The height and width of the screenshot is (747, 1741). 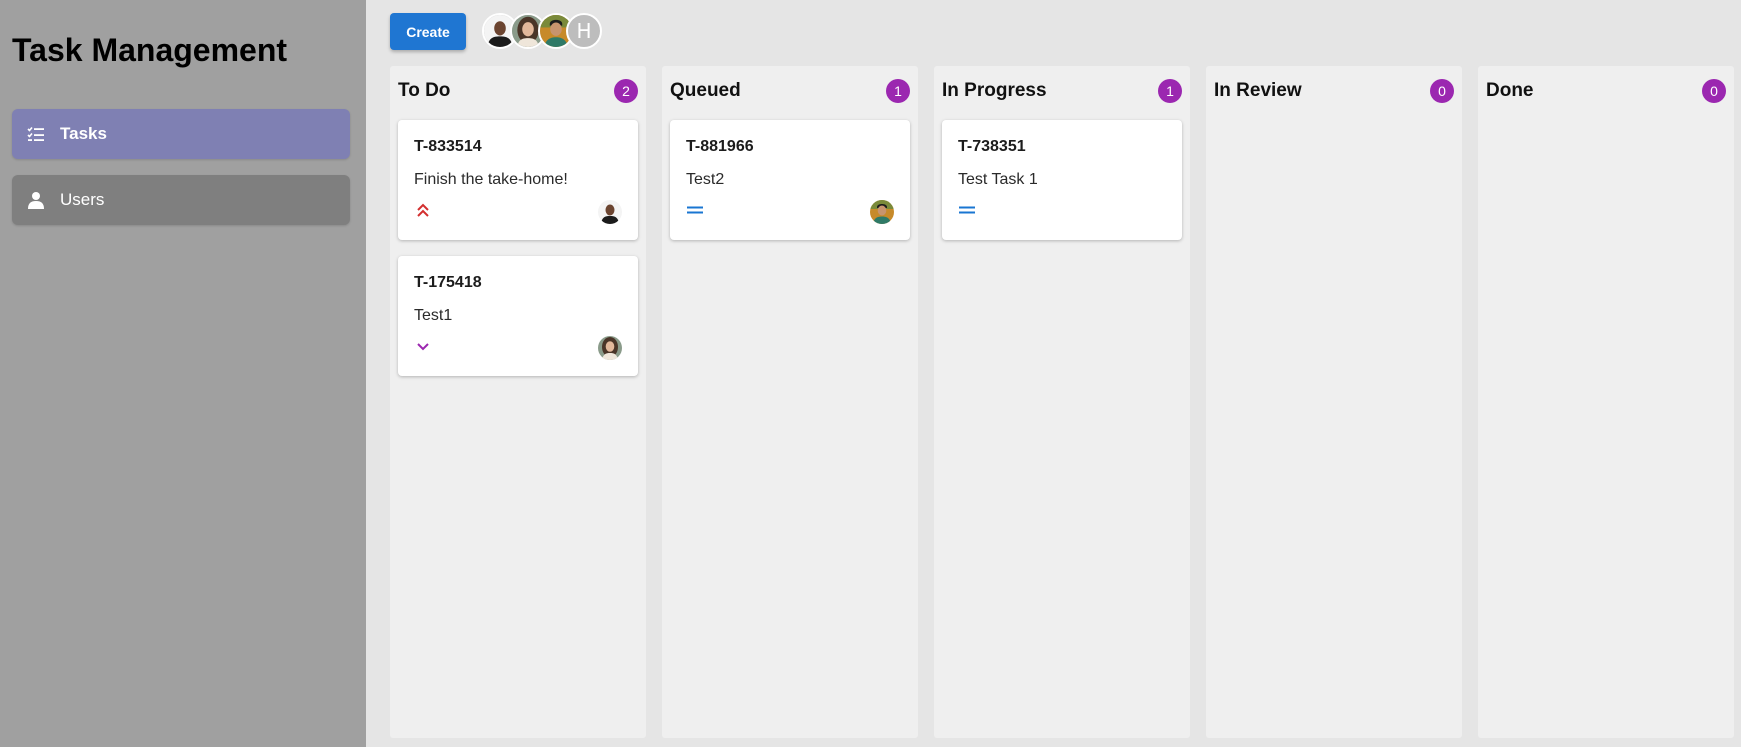 What do you see at coordinates (705, 179) in the screenshot?
I see `task-title: Test2` at bounding box center [705, 179].